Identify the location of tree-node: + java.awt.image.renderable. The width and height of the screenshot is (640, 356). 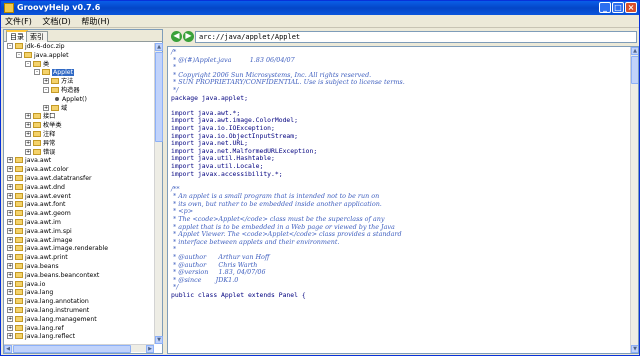
(57, 249).